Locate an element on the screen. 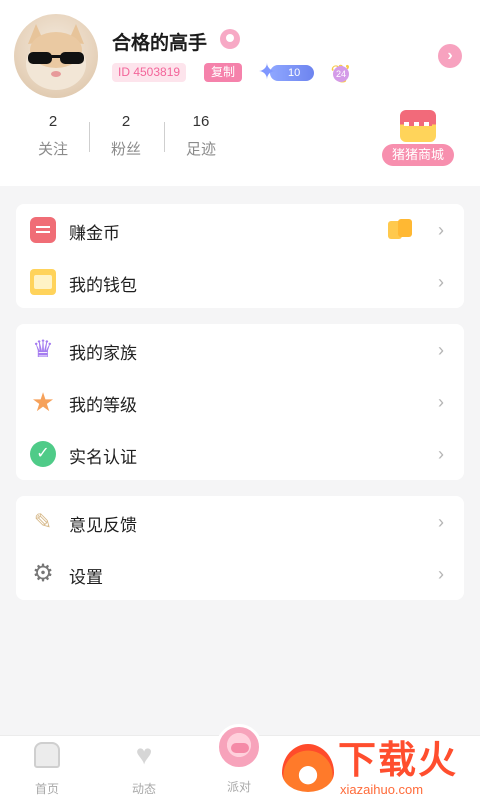 Image resolution: width=480 pixels, height=800 pixels. menu-item-label: 我的钱包 is located at coordinates (103, 285).